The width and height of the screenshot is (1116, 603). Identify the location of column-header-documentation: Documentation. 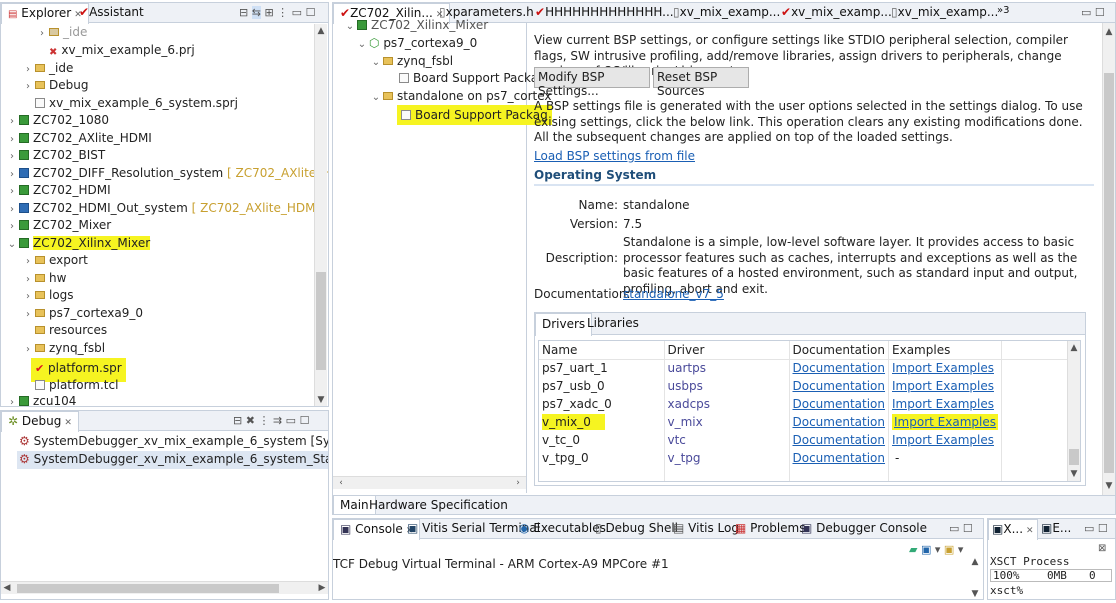
(839, 350).